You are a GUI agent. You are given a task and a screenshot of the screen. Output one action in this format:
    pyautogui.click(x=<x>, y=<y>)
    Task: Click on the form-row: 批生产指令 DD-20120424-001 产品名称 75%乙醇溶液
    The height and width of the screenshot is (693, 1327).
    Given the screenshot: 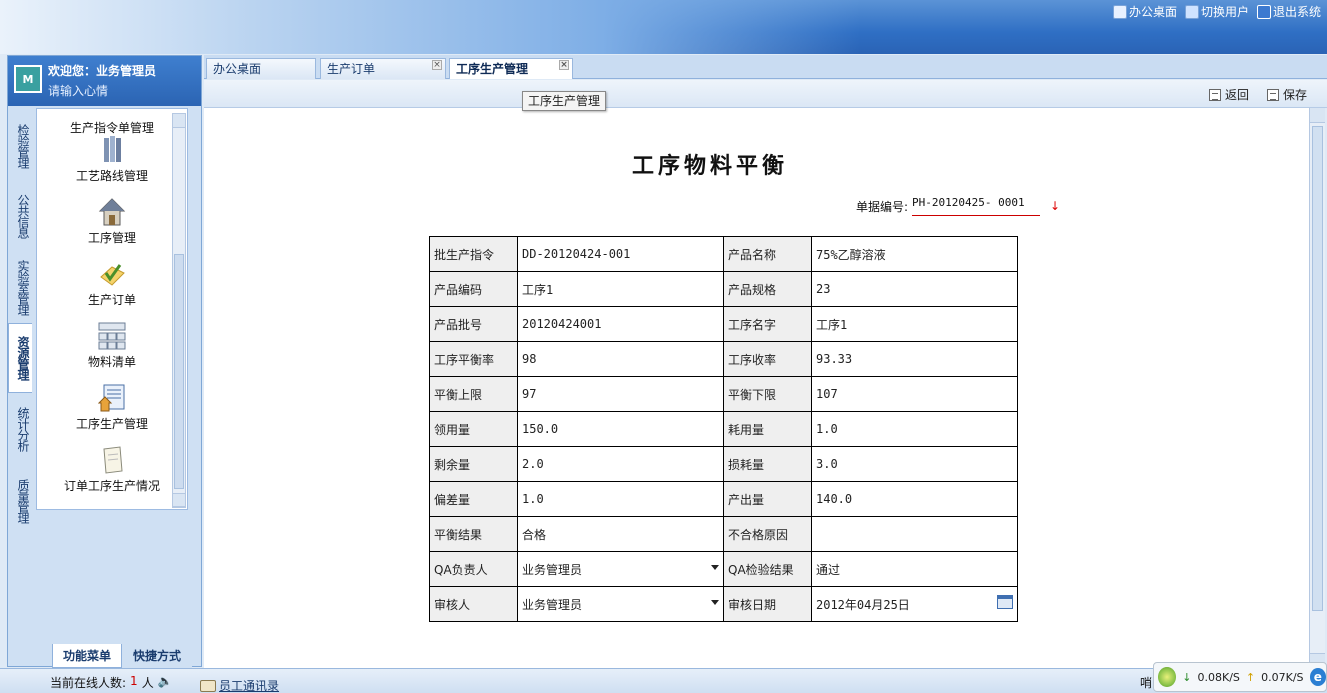 What is the action you would take?
    pyautogui.click(x=723, y=254)
    